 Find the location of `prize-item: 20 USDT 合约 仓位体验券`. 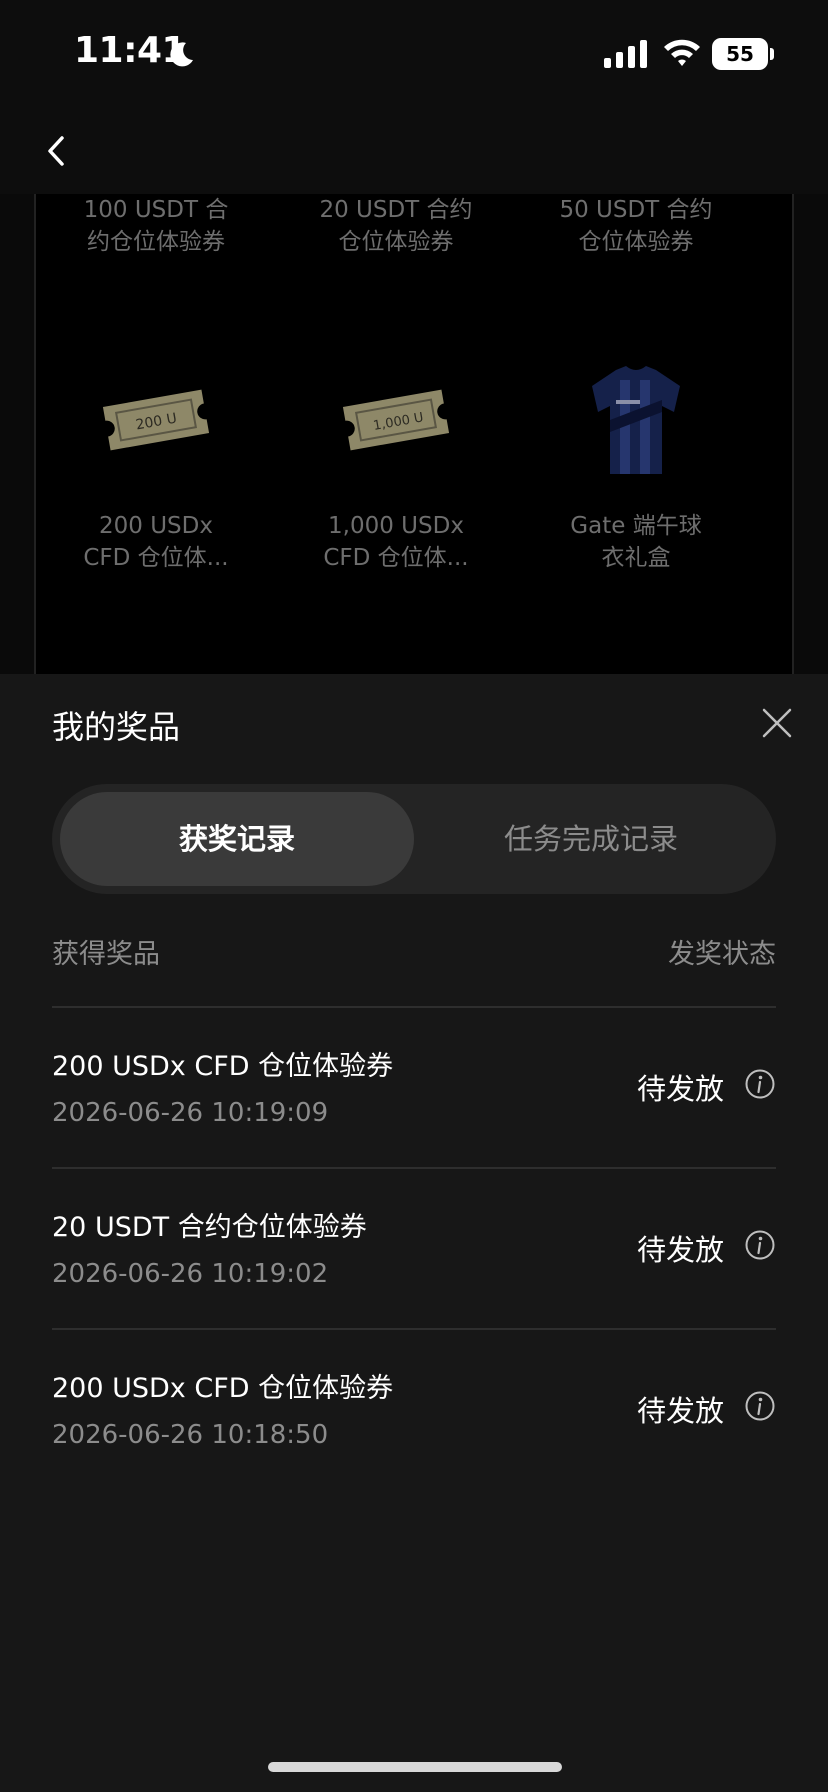

prize-item: 20 USDT 合约 仓位体验券 is located at coordinates (396, 226).